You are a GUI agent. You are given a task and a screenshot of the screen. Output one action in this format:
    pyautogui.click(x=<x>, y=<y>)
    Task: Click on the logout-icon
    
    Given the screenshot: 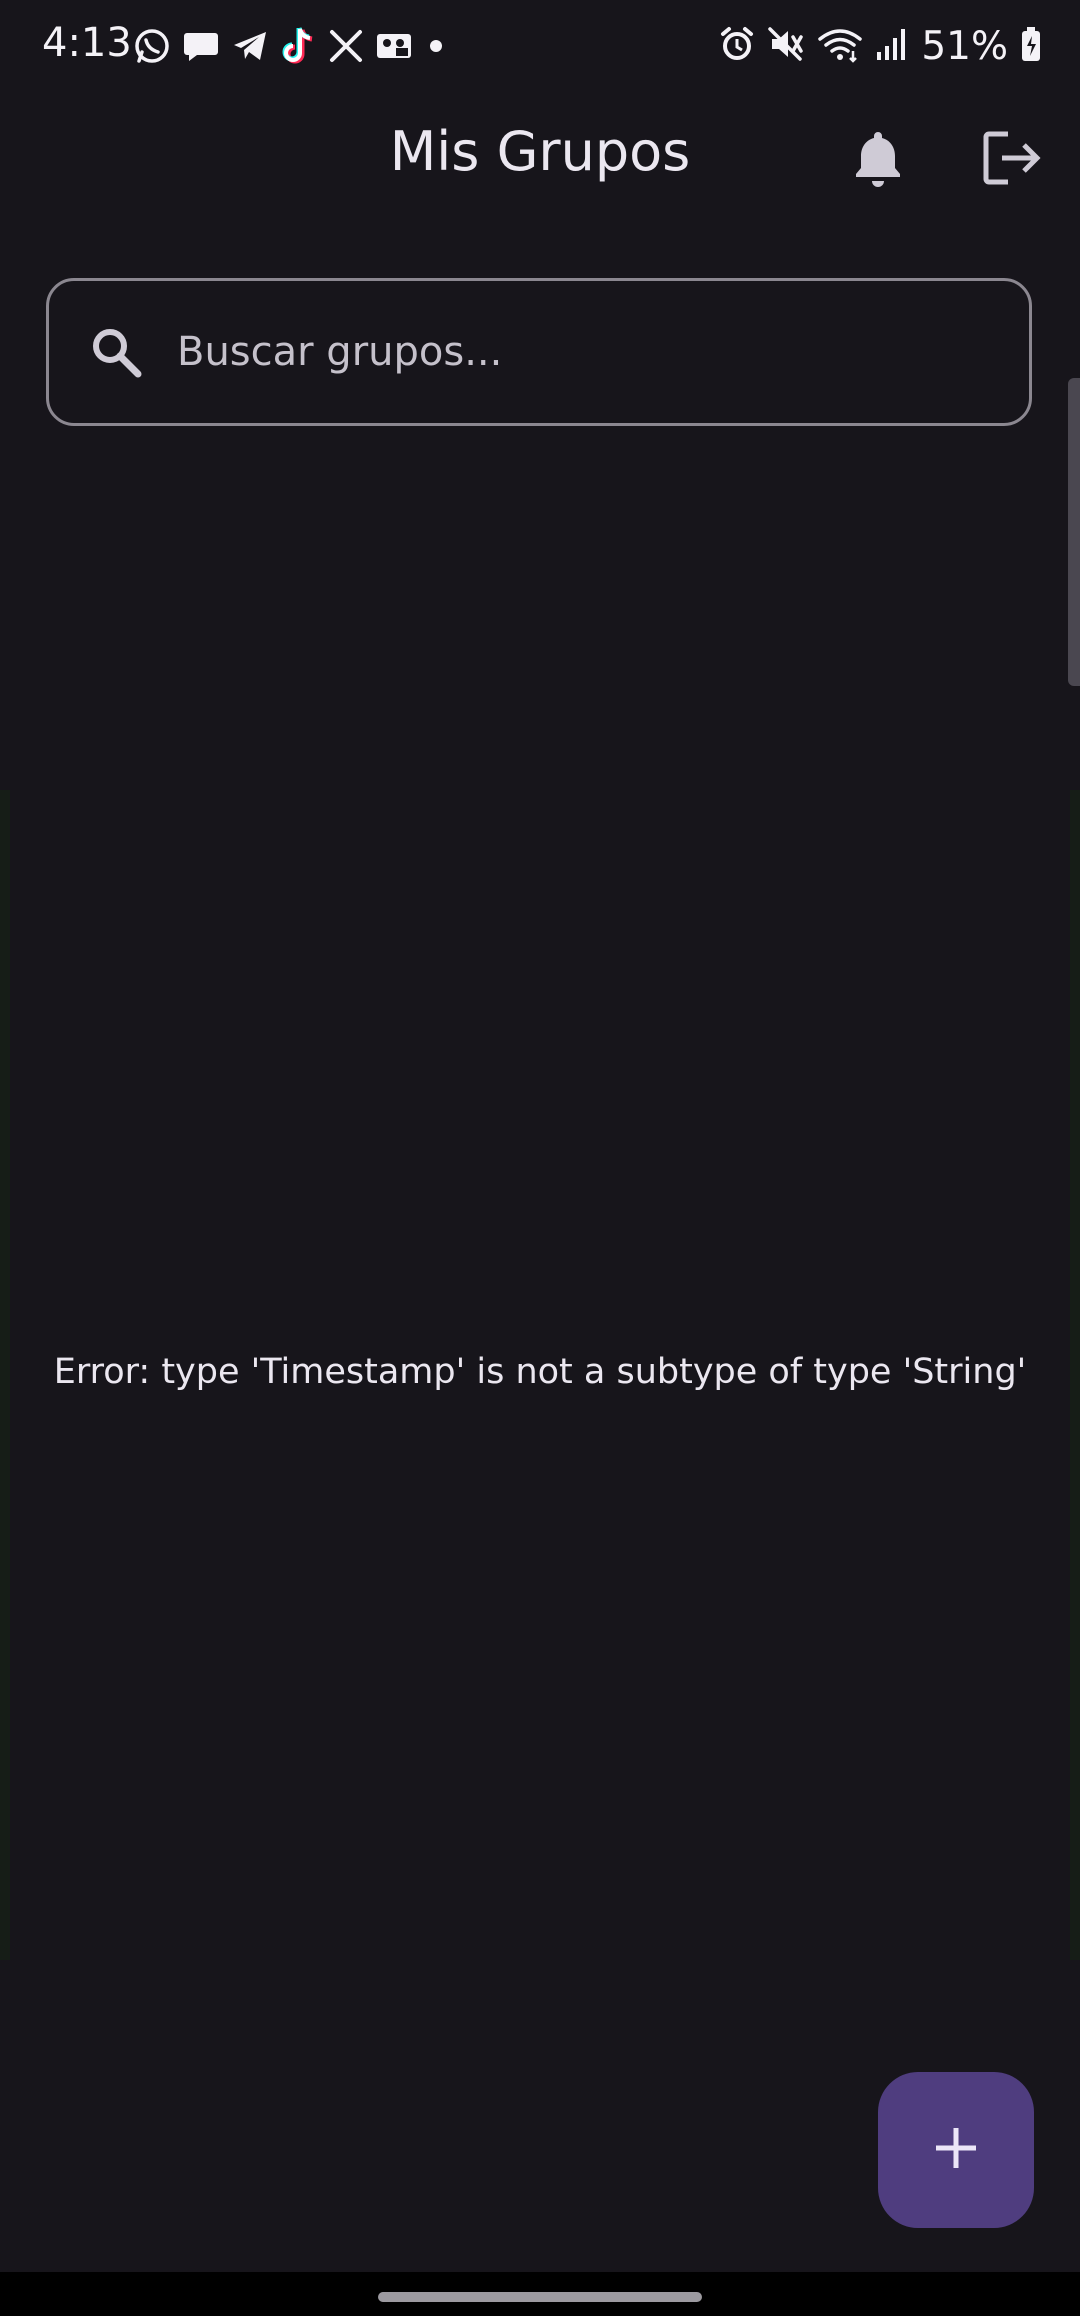 What is the action you would take?
    pyautogui.click(x=1012, y=160)
    